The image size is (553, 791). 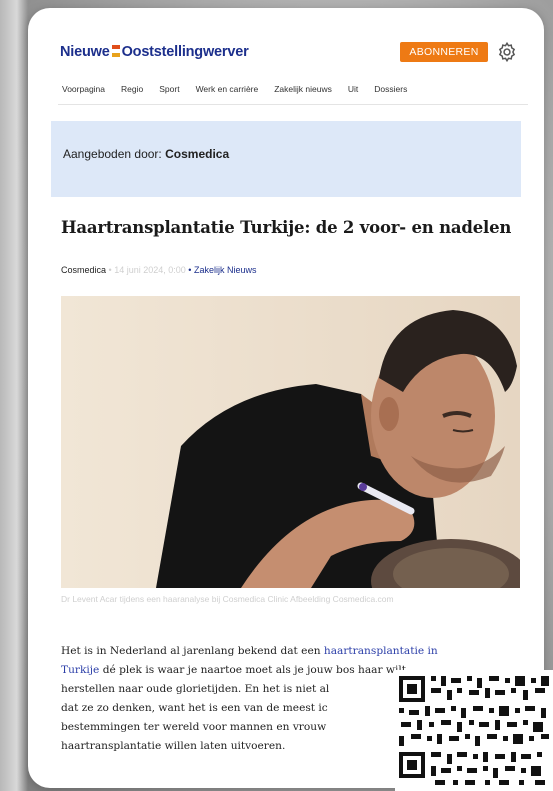 I want to click on site-header: Nieuwe Ooststellingwerver ABONNEREN, so click(x=286, y=50).